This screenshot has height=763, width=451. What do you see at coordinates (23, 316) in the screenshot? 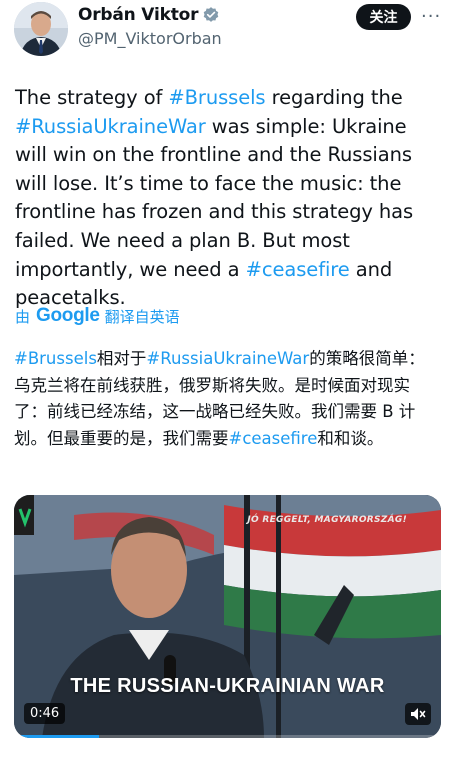
I see `translate-prefix: 由` at bounding box center [23, 316].